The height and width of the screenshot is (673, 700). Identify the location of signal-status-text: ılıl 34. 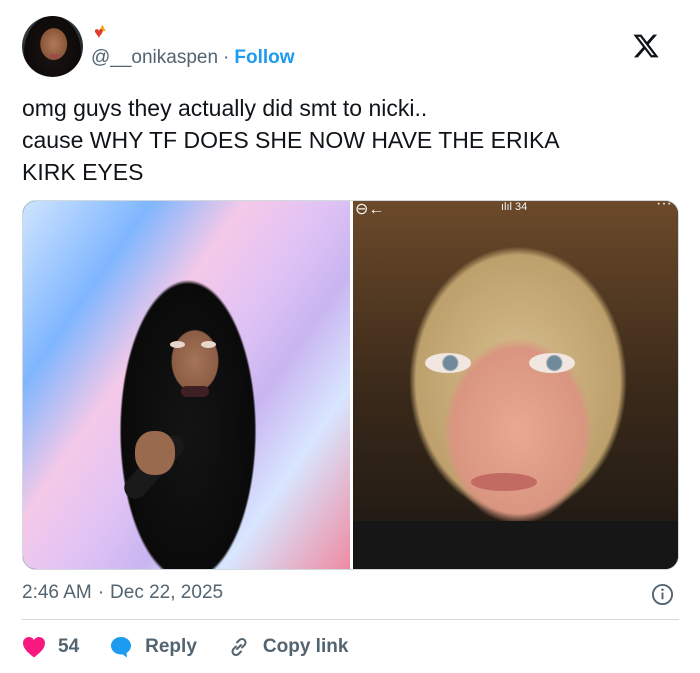
(514, 207).